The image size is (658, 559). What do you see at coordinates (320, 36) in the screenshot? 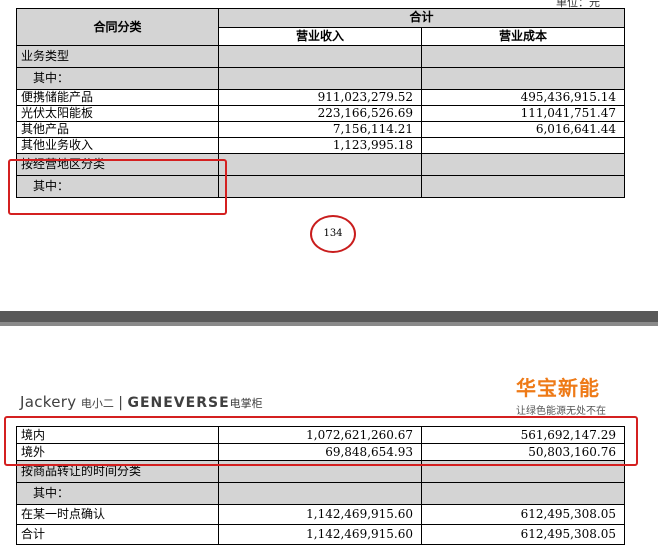
I see `header-revenue: 营业收入` at bounding box center [320, 36].